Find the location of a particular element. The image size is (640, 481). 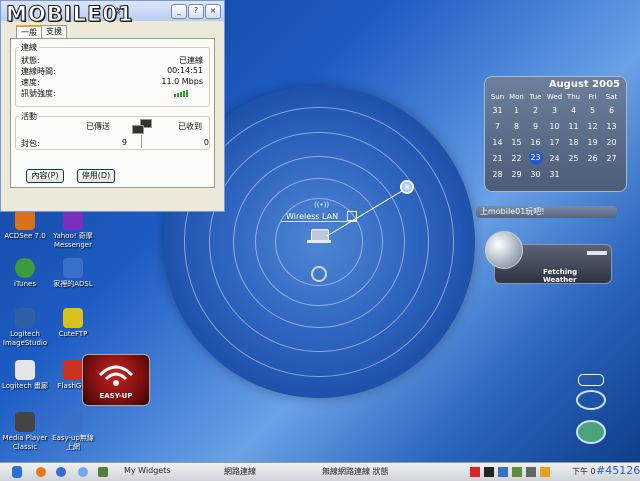

properties-button: 內容(P) is located at coordinates (45, 176).